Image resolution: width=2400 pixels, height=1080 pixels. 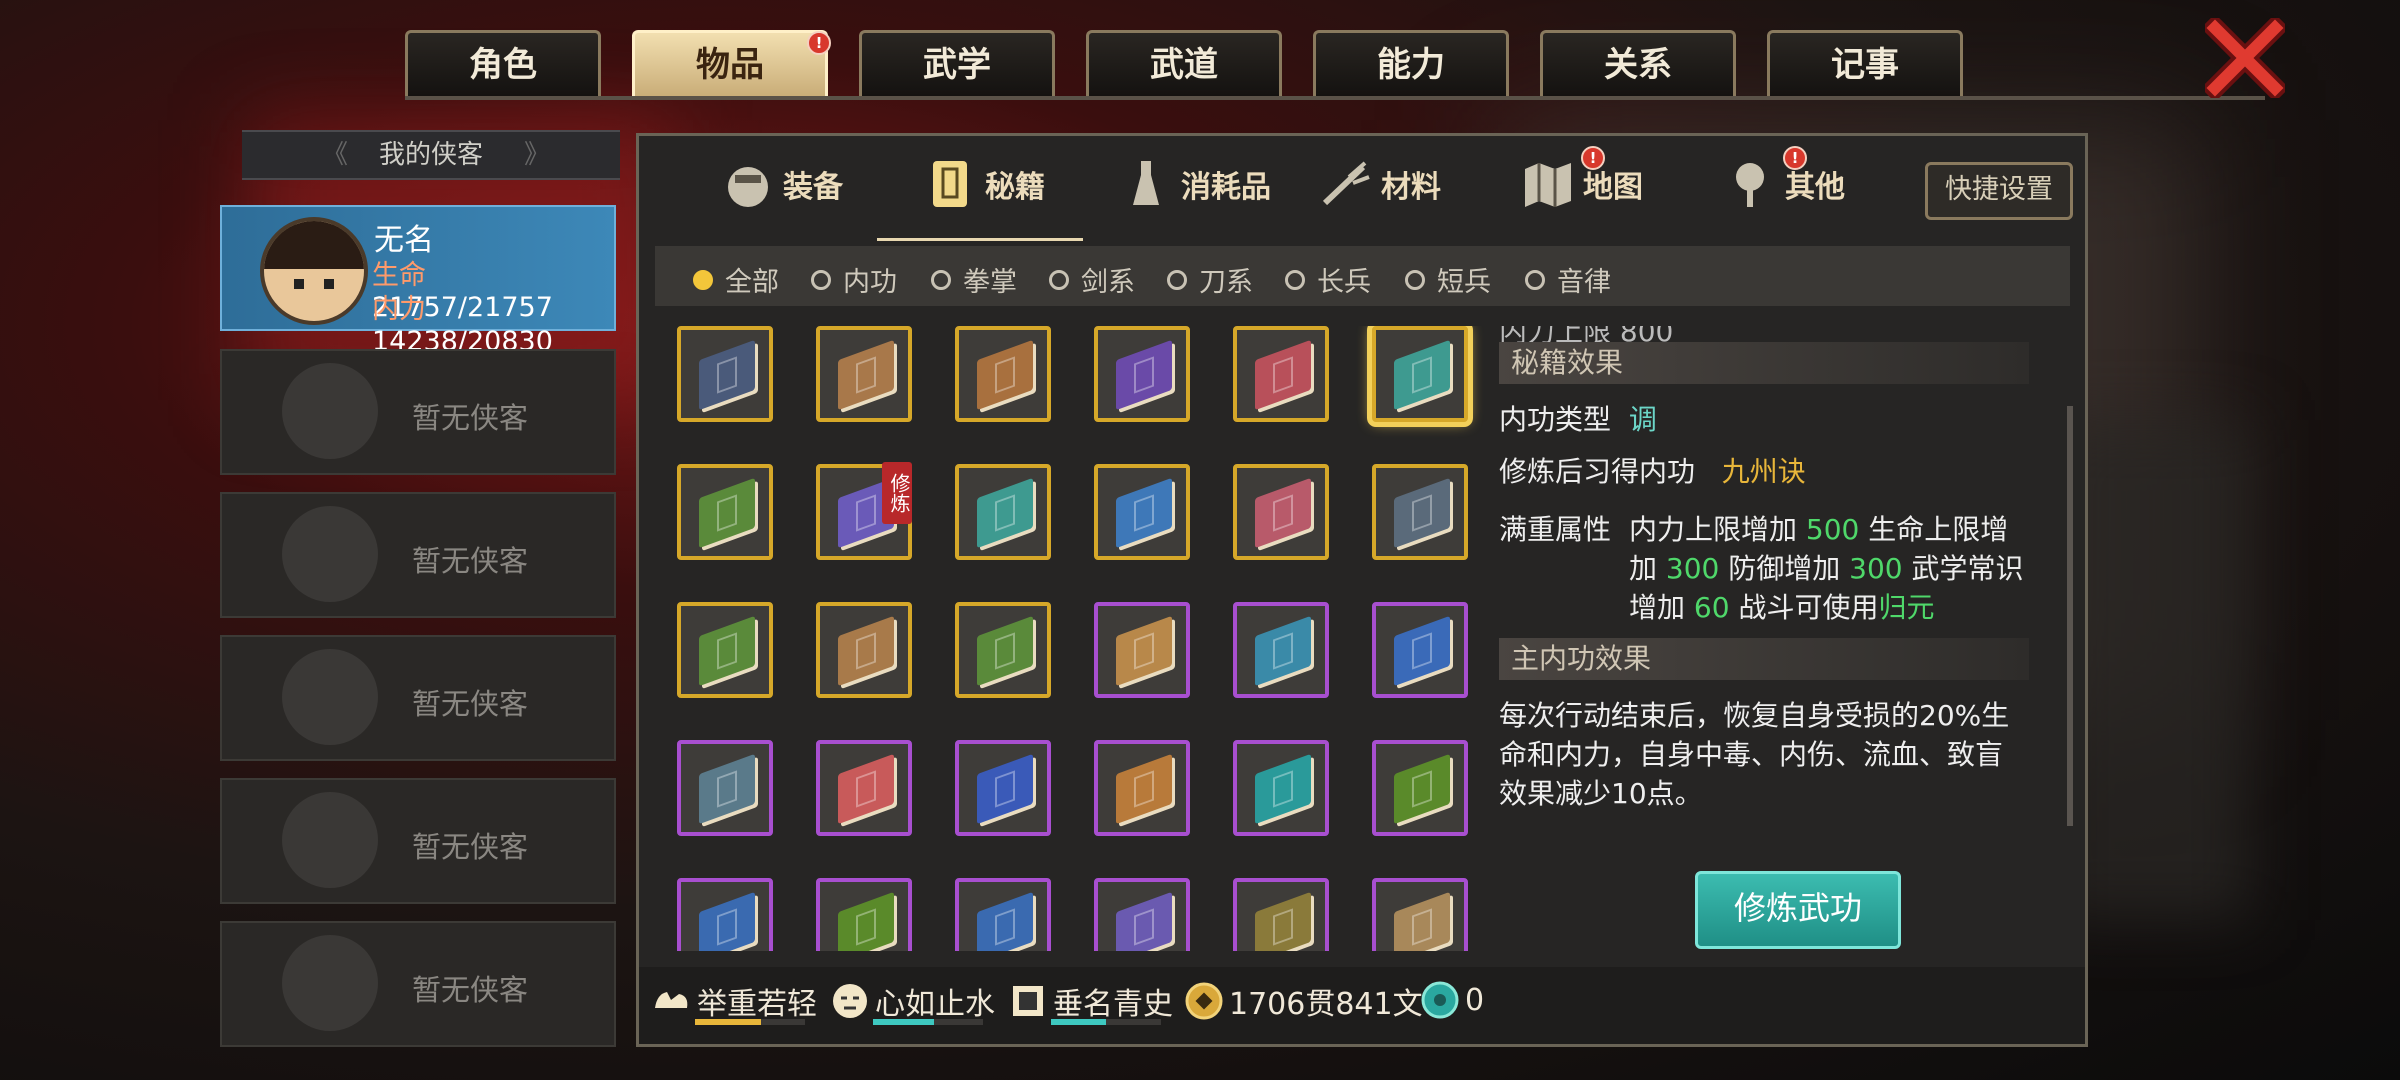 I want to click on filter-bar: 全部 内功 拳掌 剑系 刀系 长兵 短兵 音律, so click(x=1362, y=276).